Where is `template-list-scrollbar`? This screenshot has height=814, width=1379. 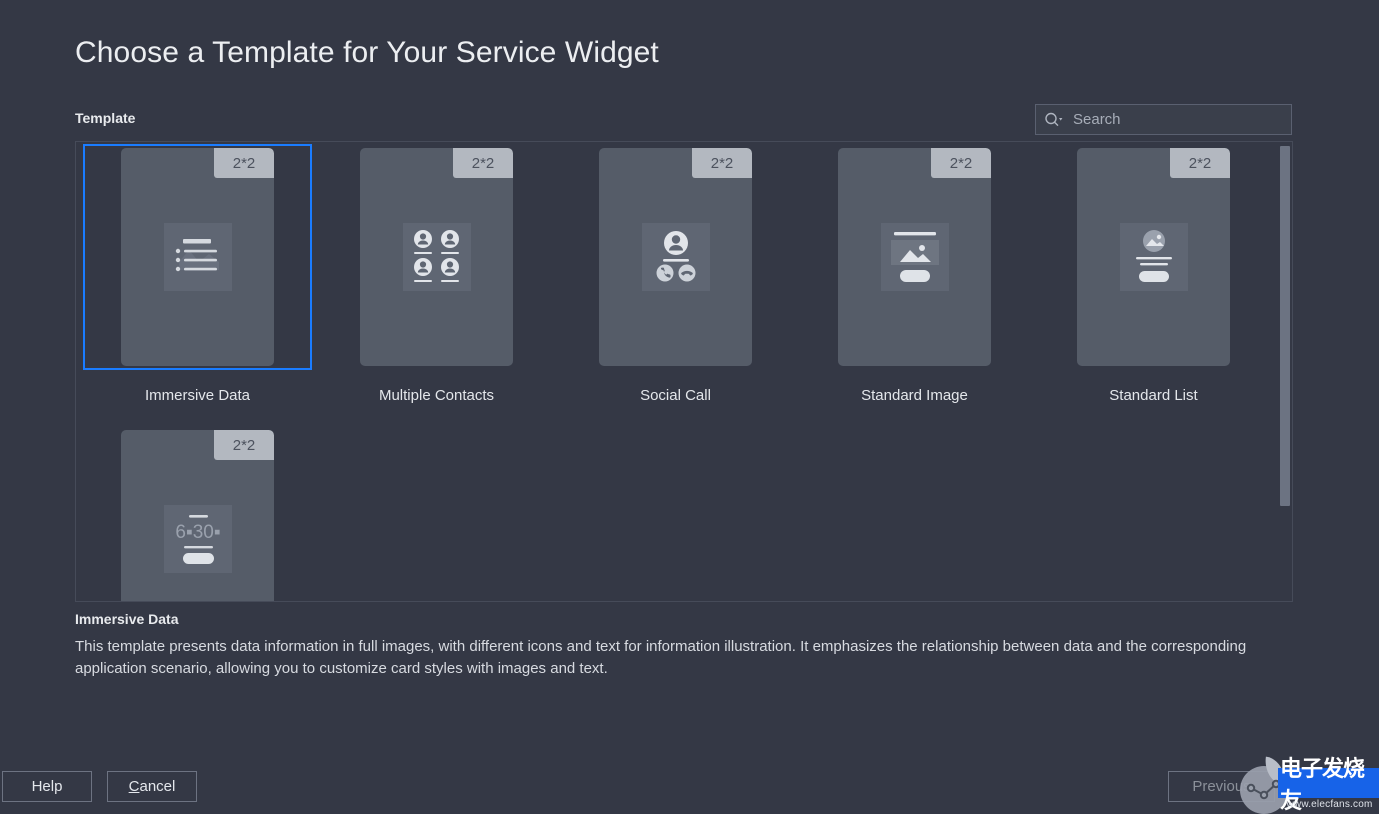 template-list-scrollbar is located at coordinates (1284, 372).